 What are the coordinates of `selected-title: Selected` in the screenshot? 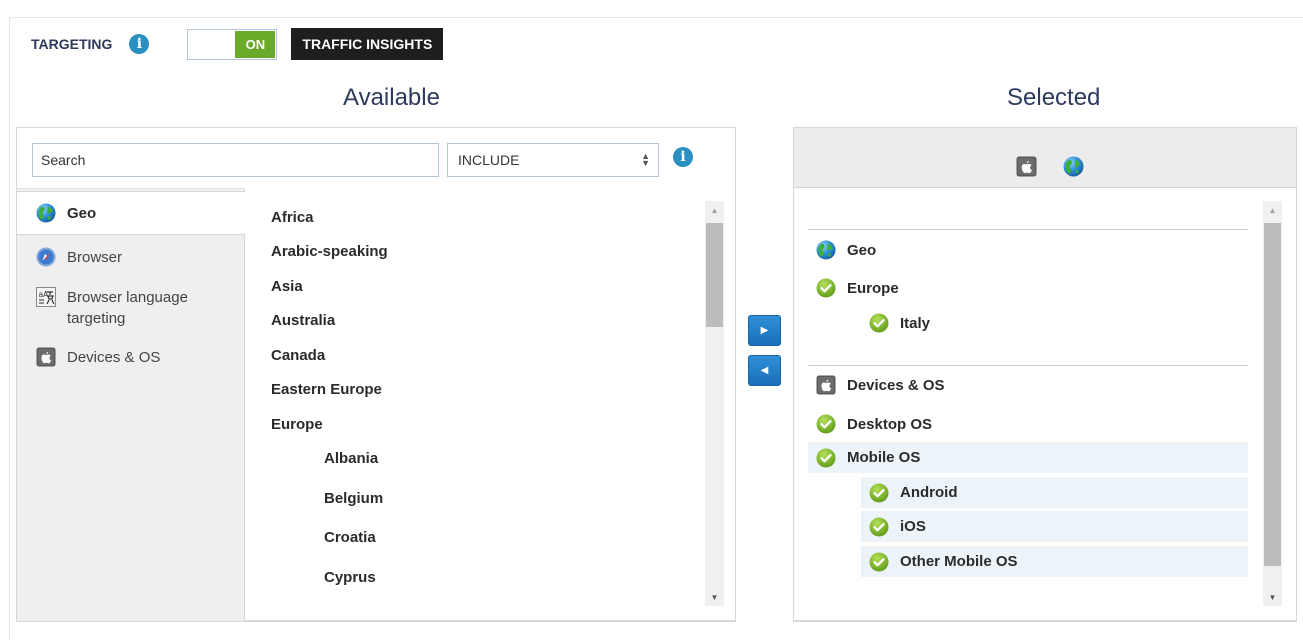 It's located at (1054, 97).